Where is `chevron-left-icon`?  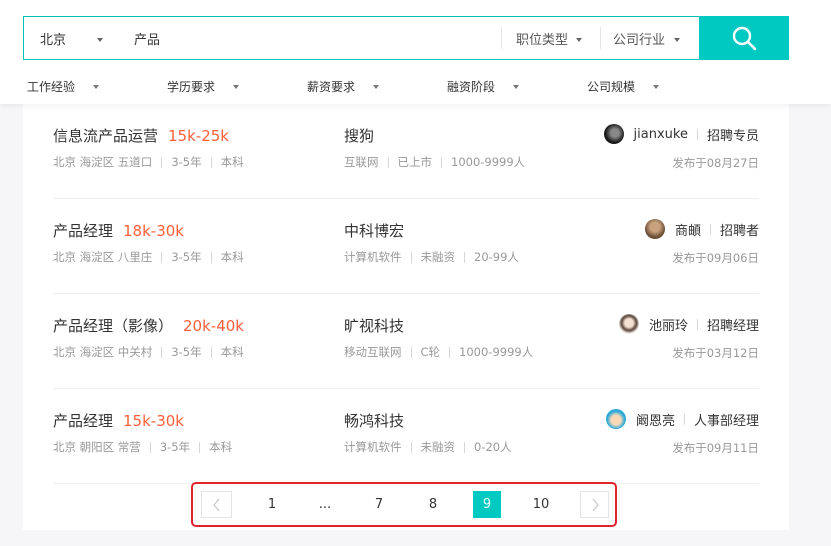
chevron-left-icon is located at coordinates (215, 504).